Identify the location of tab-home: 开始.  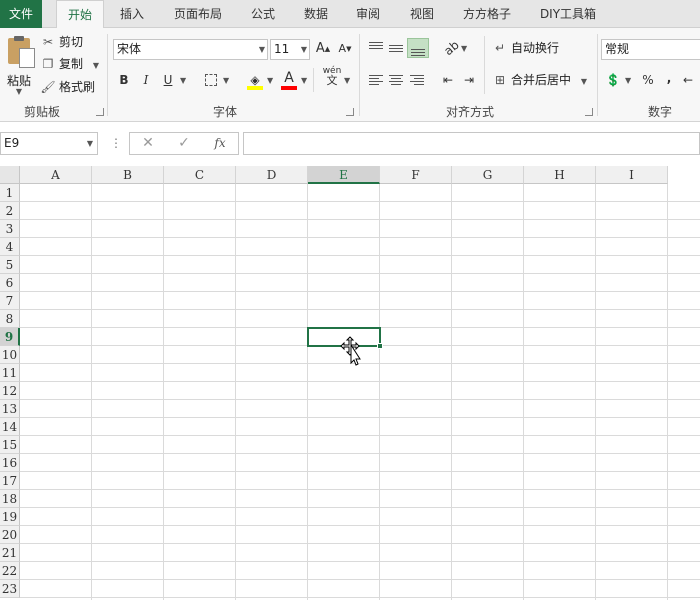
(80, 14).